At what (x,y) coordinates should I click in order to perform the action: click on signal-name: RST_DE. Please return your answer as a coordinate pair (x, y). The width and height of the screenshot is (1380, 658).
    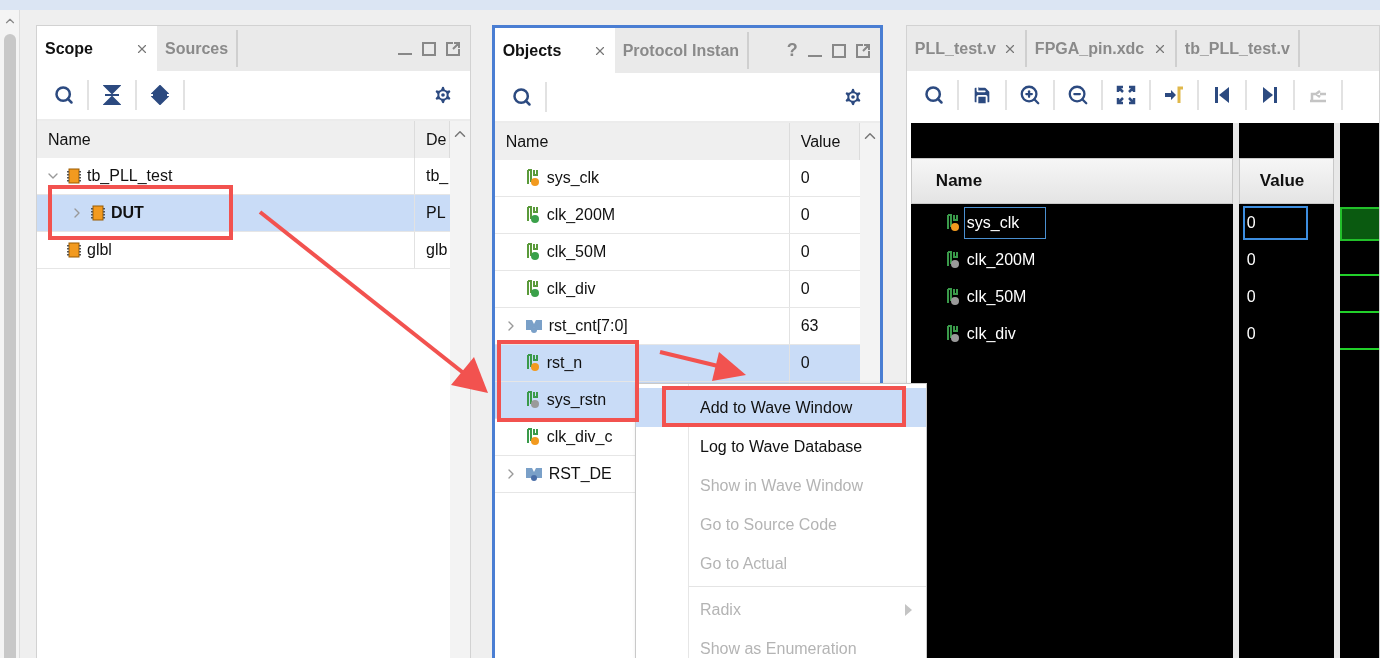
    Looking at the image, I should click on (580, 474).